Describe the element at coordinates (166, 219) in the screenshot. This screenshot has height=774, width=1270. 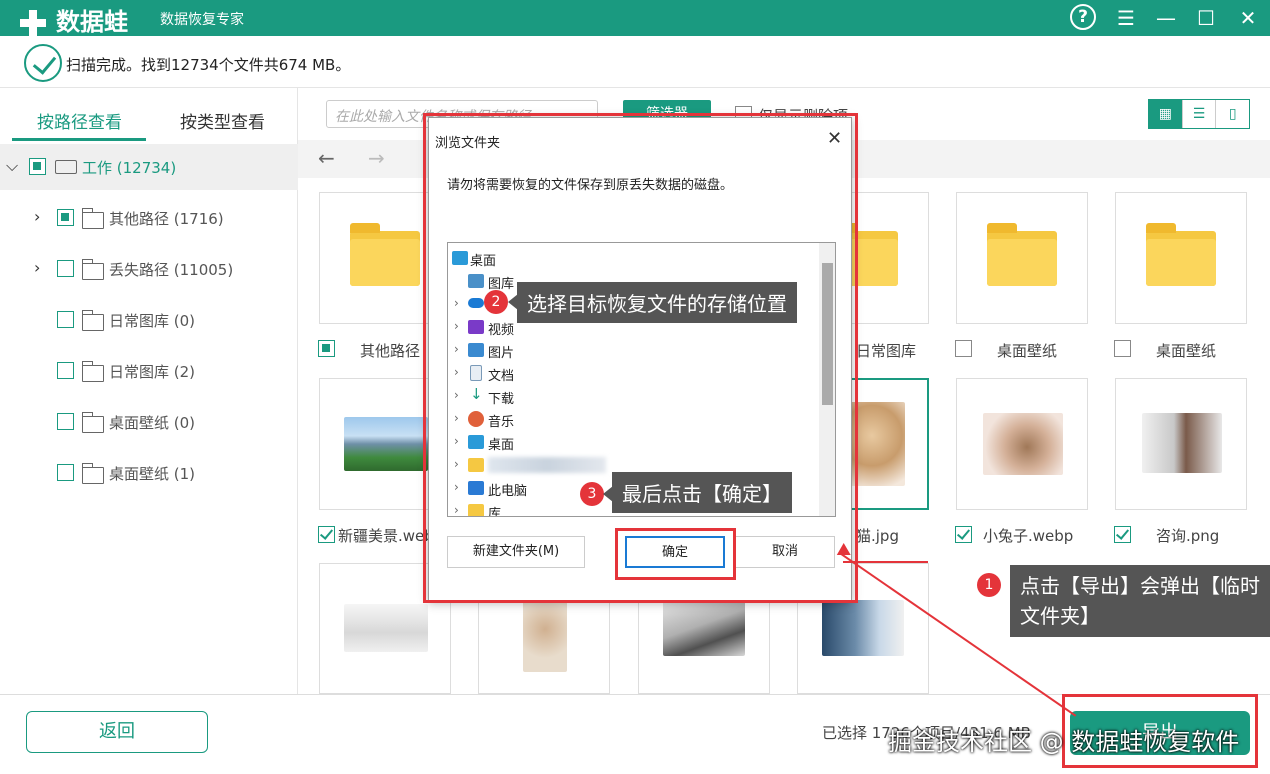
I see `tree-label: 其他路径 (1716)` at that location.